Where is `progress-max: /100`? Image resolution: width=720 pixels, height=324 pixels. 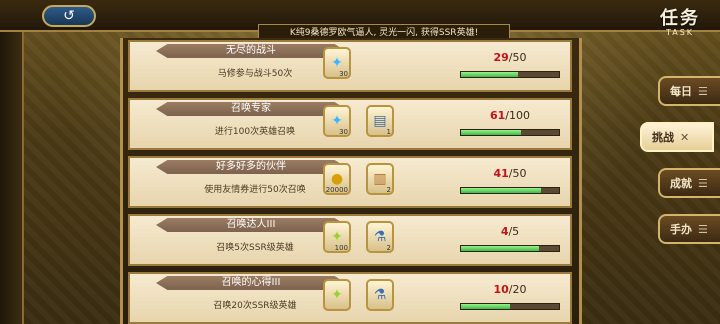
progress-max: /100 is located at coordinates (517, 115).